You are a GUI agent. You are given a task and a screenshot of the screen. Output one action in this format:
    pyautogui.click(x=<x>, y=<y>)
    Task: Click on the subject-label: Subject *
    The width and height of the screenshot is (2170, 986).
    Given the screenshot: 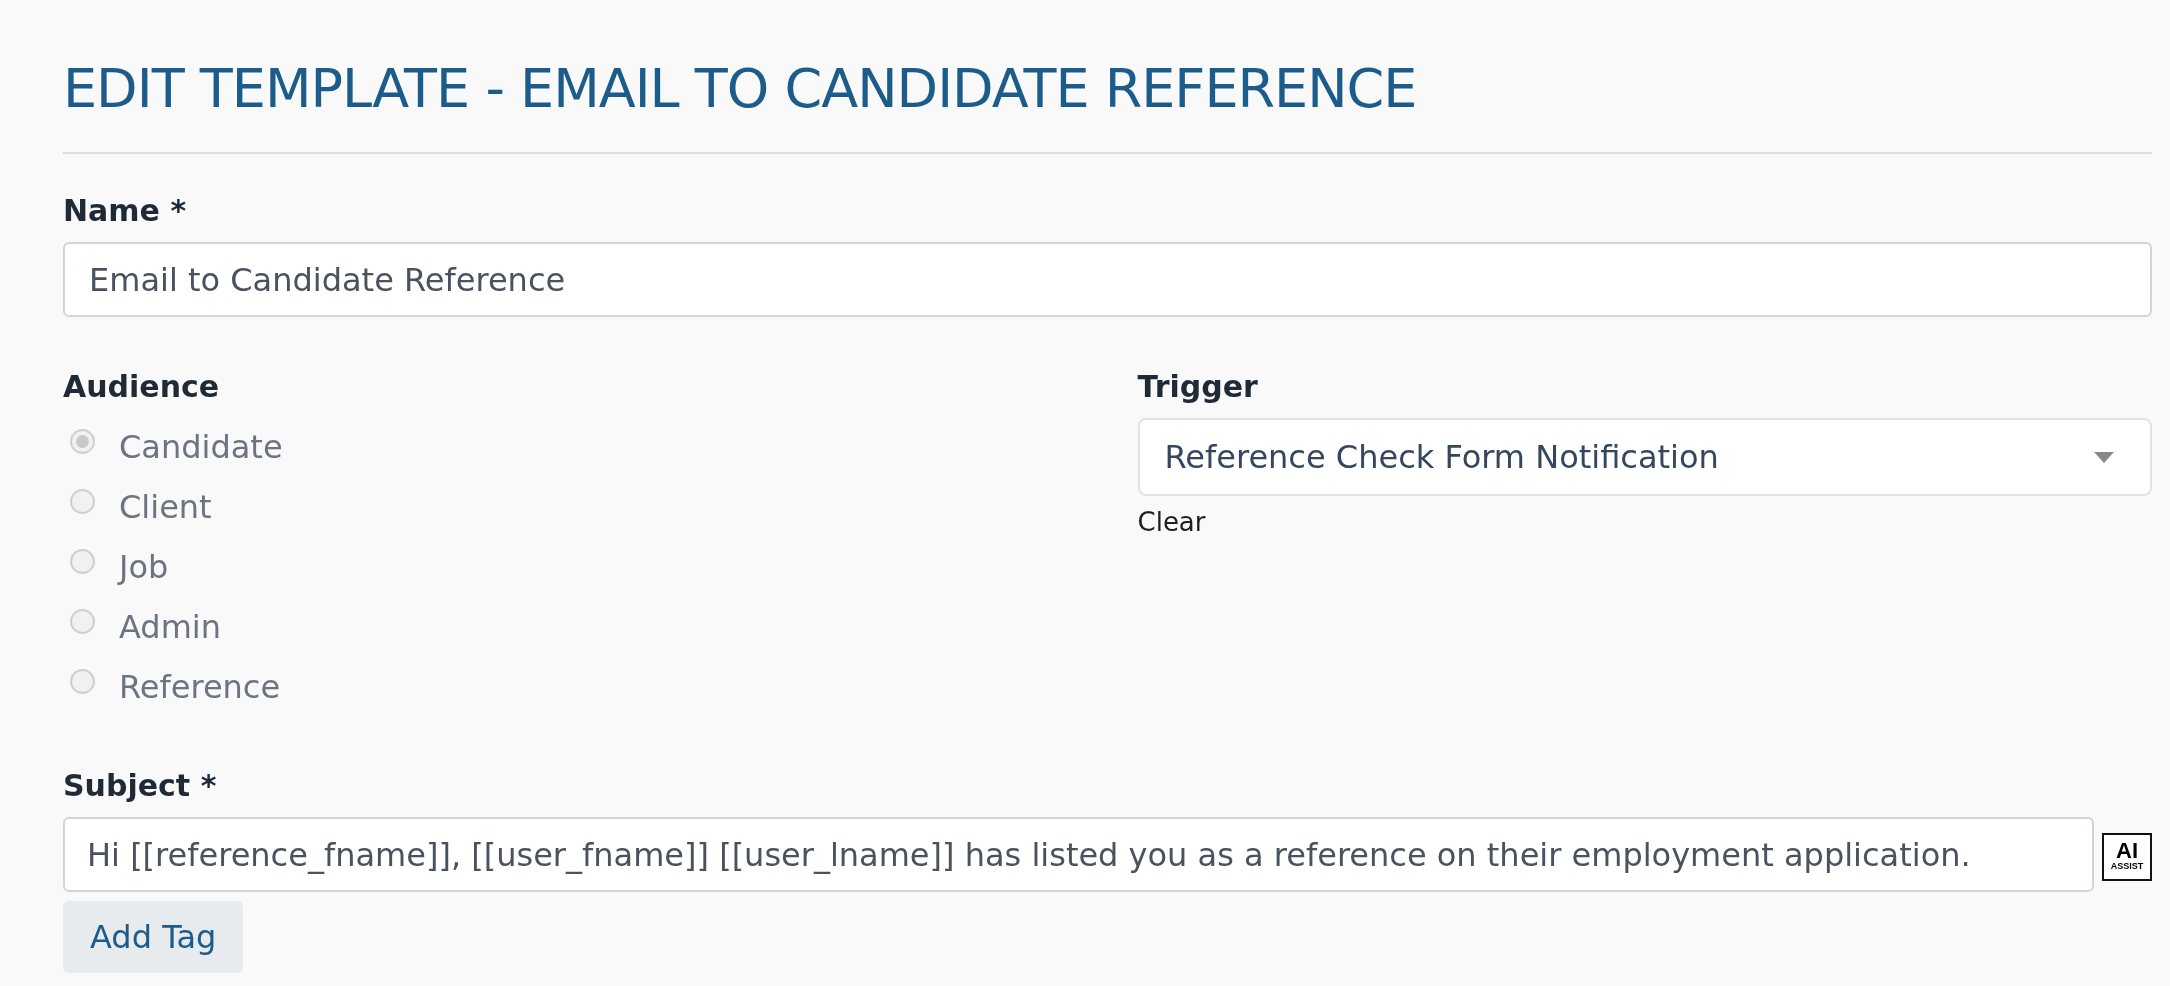 What is the action you would take?
    pyautogui.click(x=140, y=786)
    